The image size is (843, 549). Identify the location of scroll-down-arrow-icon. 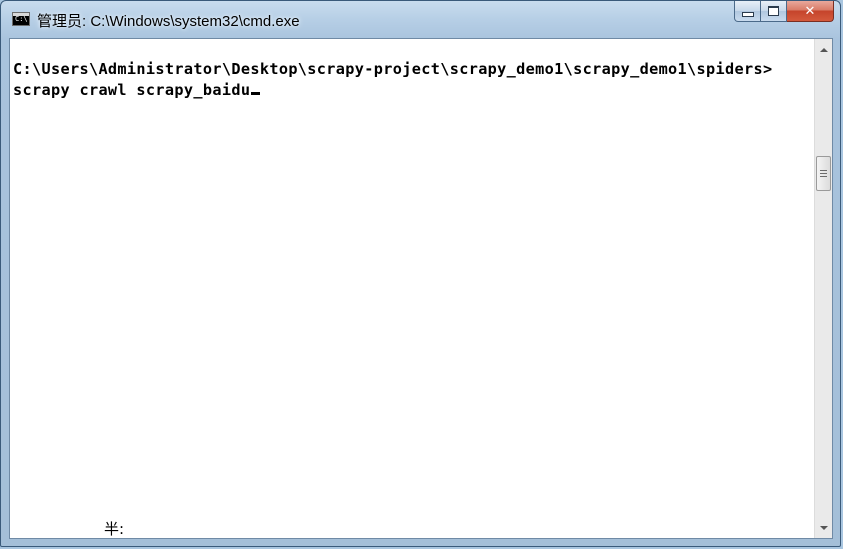
(823, 527).